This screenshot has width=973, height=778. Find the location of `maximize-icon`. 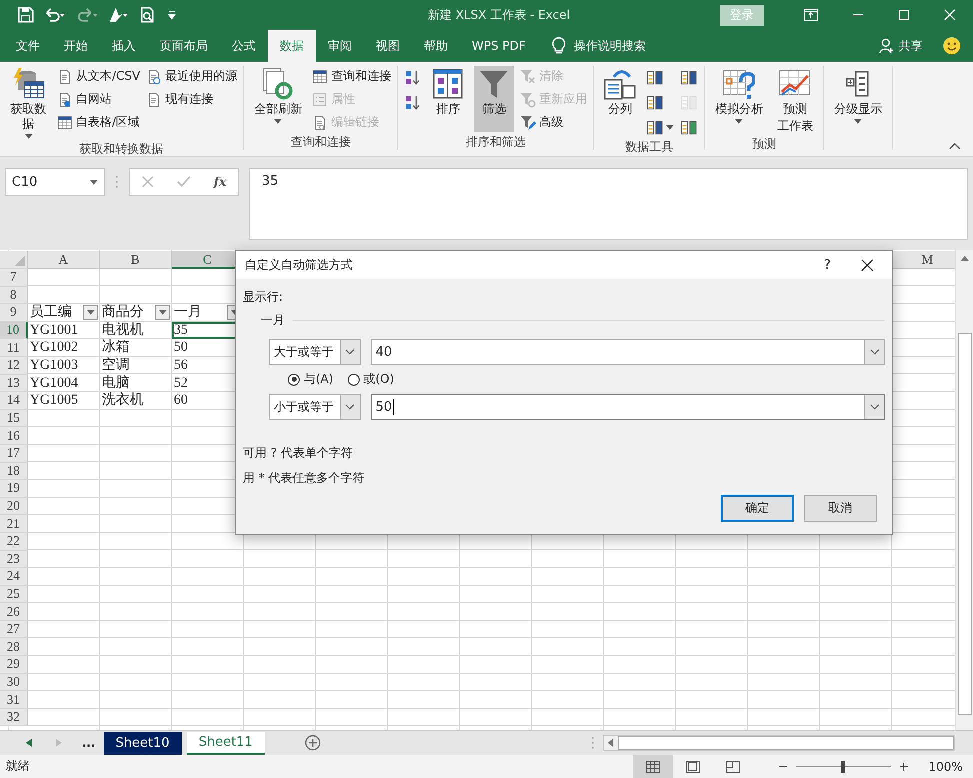

maximize-icon is located at coordinates (904, 15).